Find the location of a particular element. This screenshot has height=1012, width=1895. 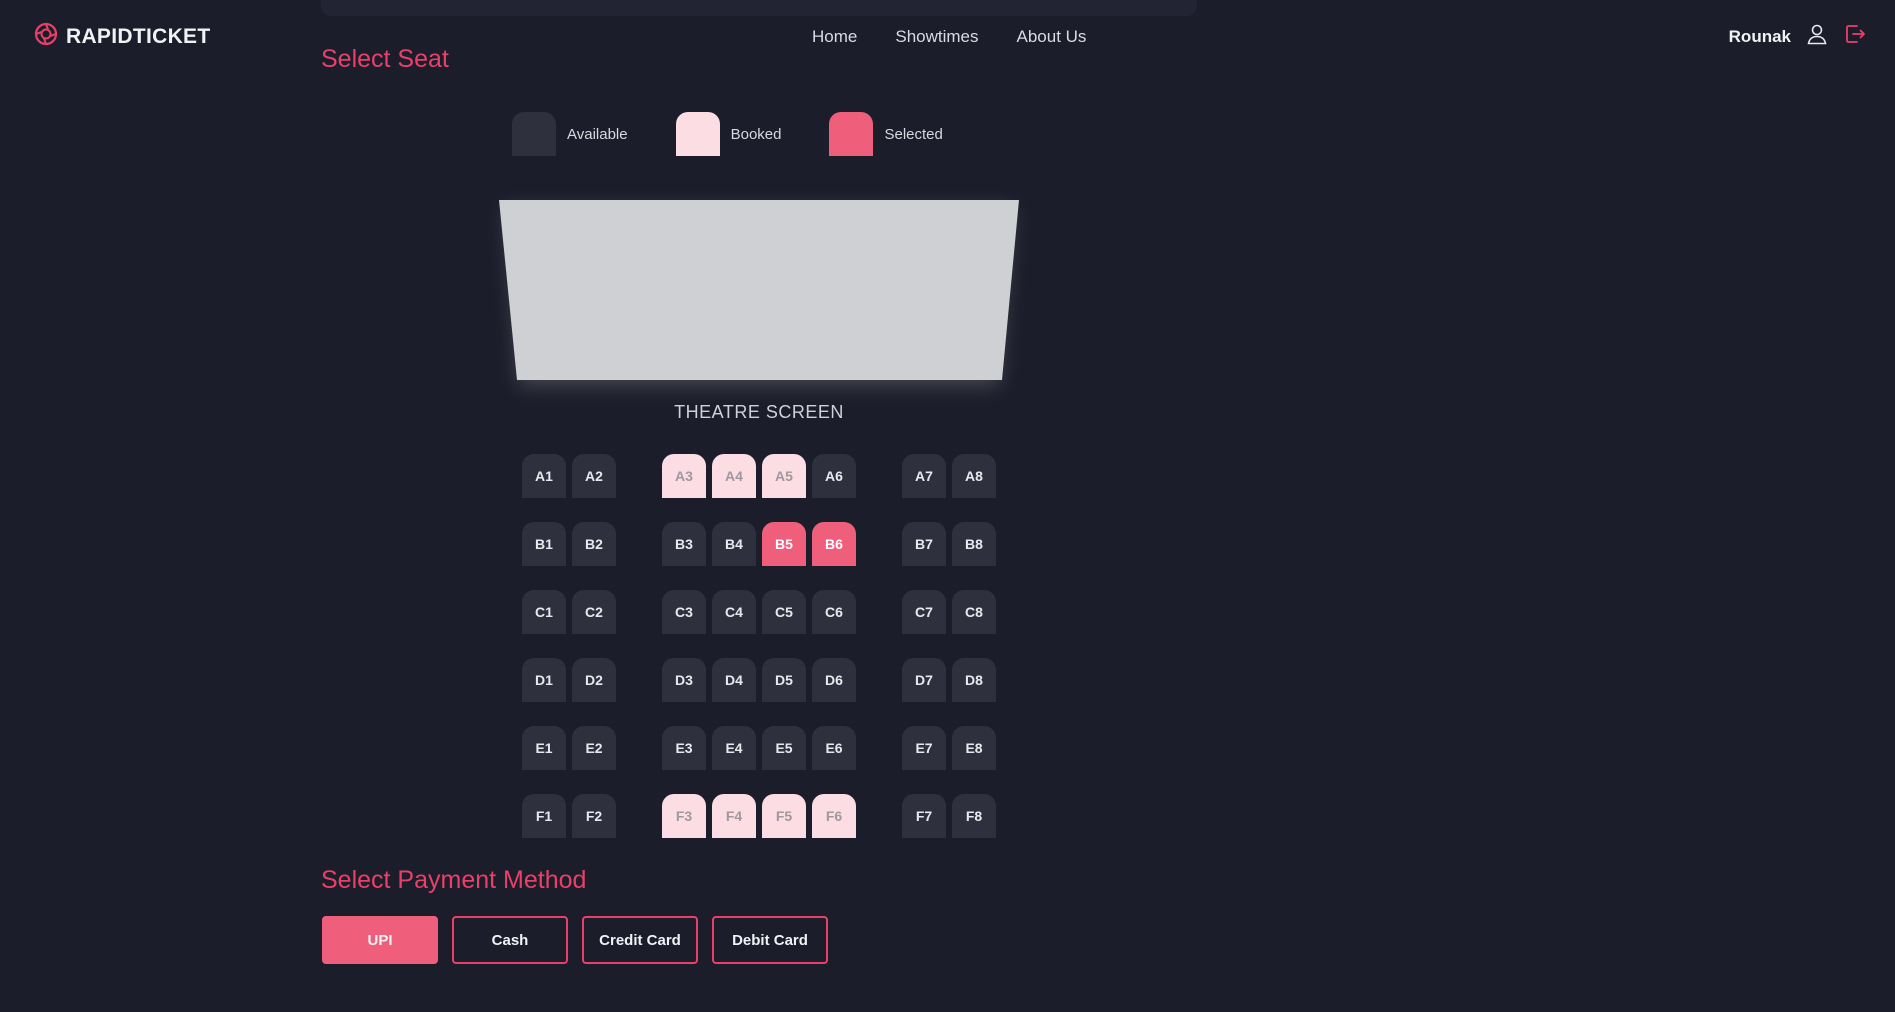

seat-e7: E7 is located at coordinates (924, 748).